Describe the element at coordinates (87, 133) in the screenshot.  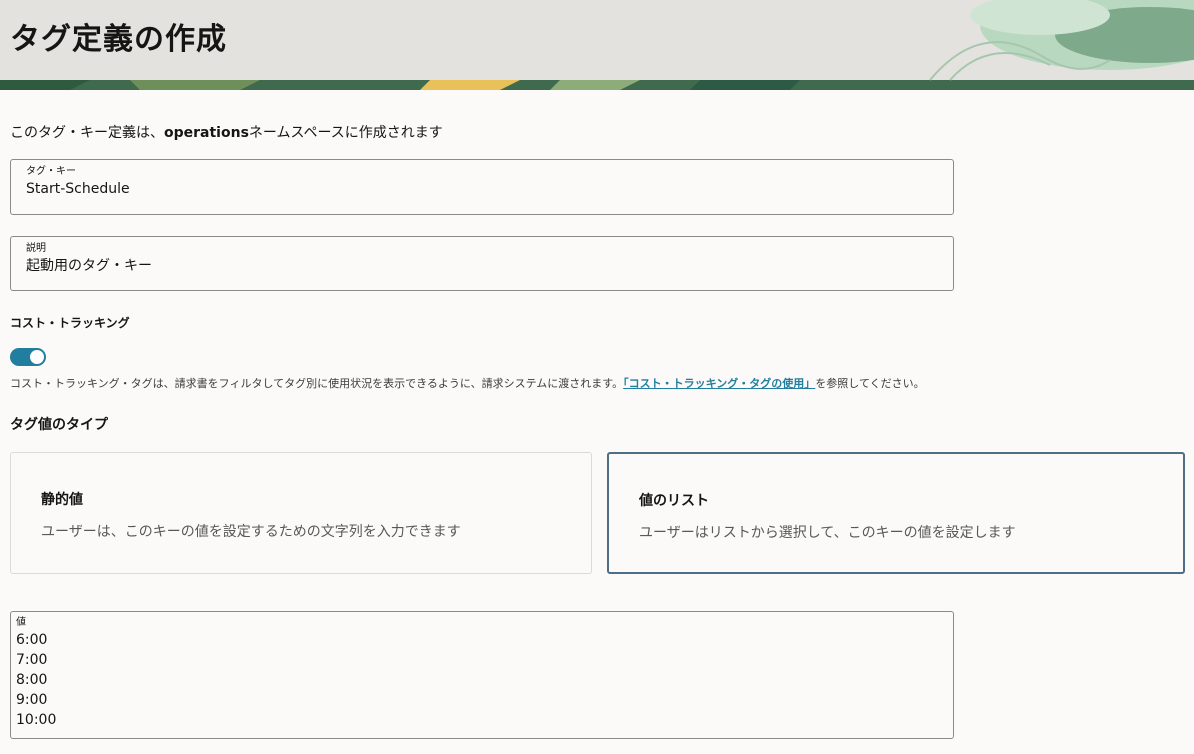
I see `intro-prefix: このタグ・キー定義は、` at that location.